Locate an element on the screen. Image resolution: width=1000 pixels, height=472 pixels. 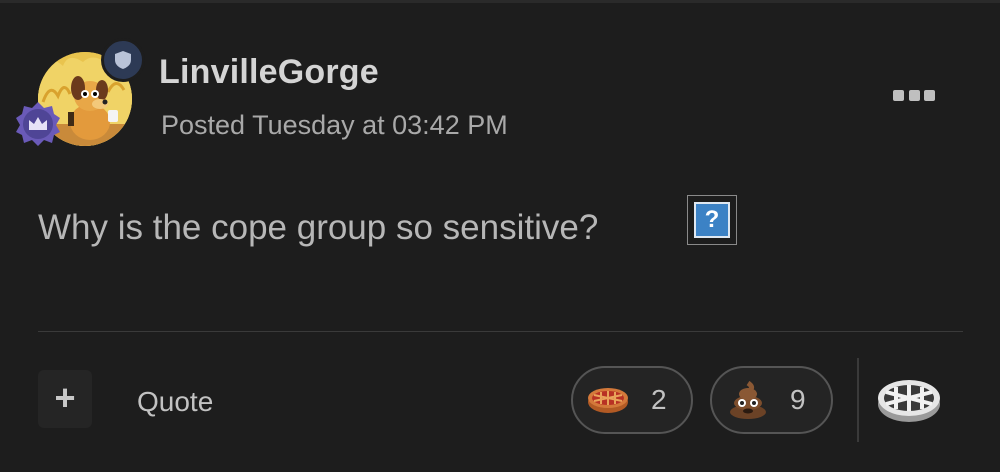
poop-icon is located at coordinates (748, 400).